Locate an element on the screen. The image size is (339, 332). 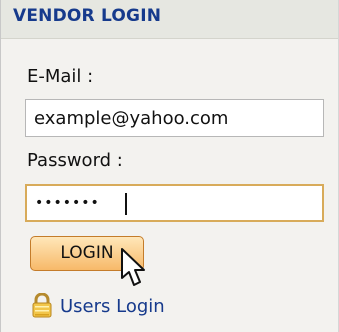
users-login-link: Users Login is located at coordinates (98, 306).